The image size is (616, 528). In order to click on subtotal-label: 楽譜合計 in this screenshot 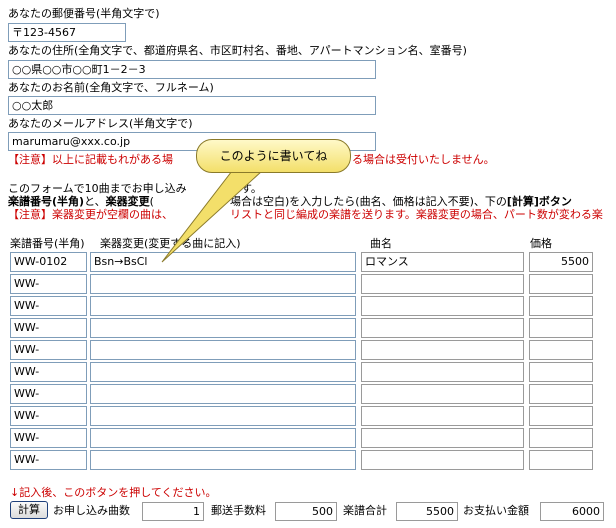, I will do `click(365, 510)`.